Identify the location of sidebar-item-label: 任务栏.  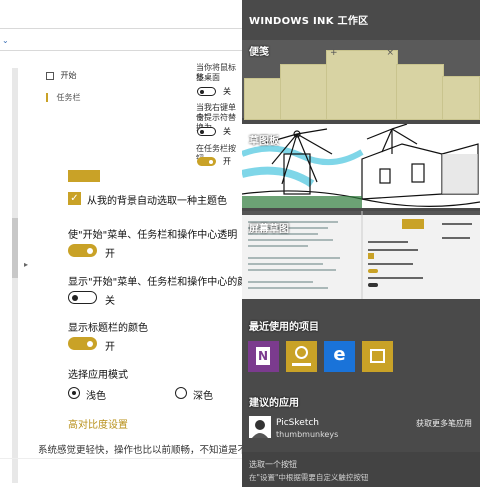
(68, 97).